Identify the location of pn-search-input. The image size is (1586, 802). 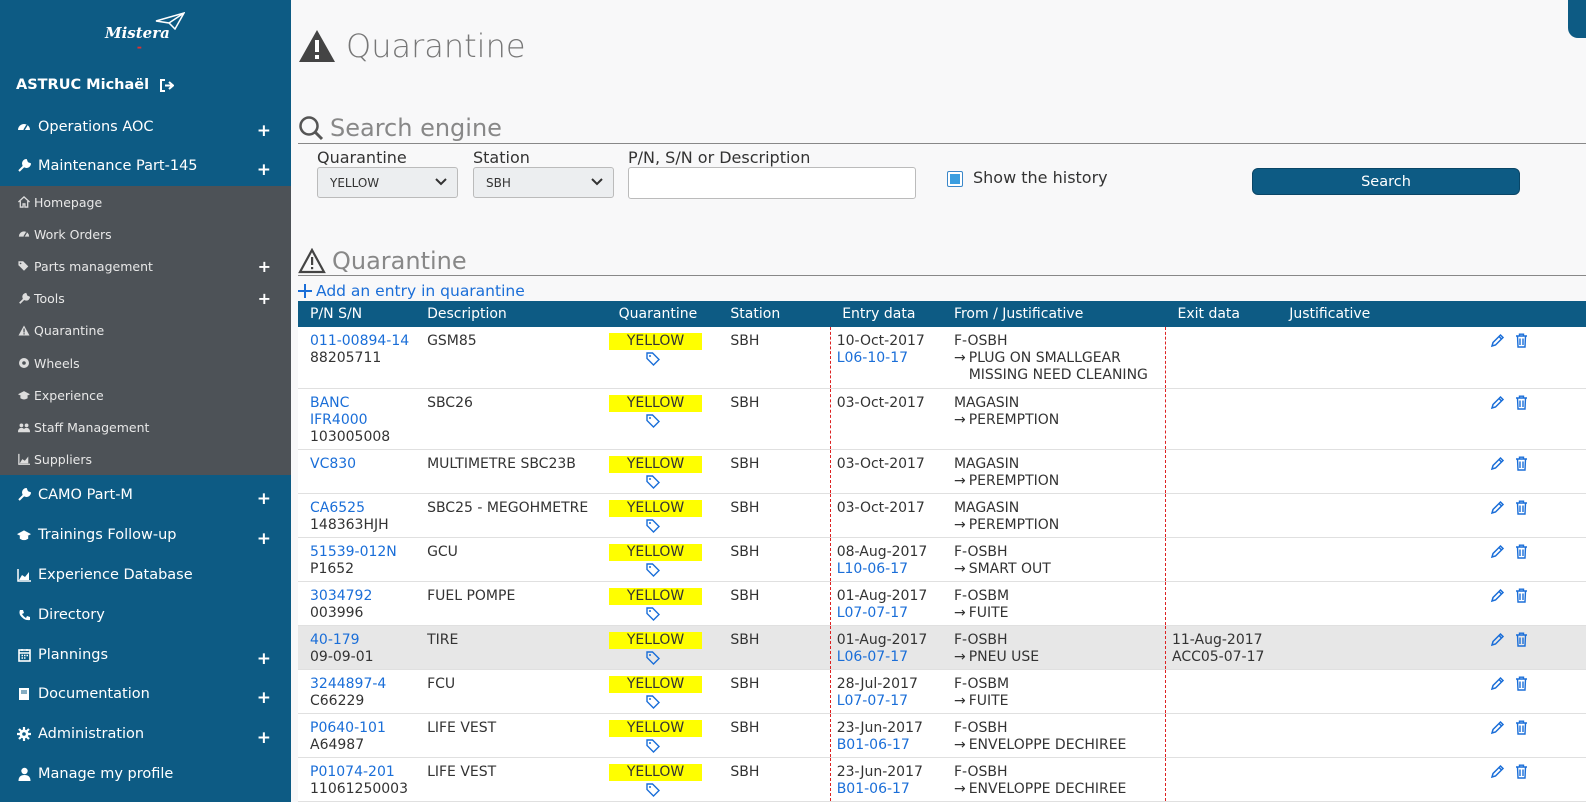
(772, 183).